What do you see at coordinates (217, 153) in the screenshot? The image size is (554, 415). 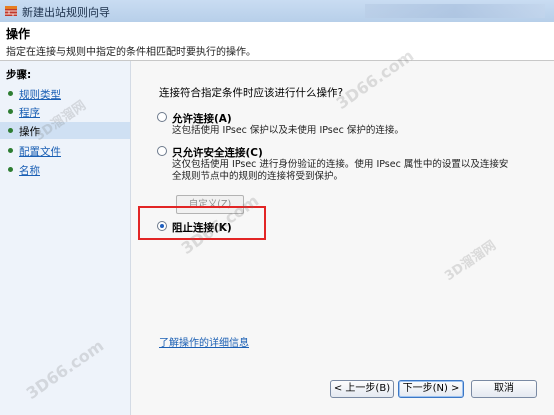 I see `option-title: 只允许安全连接(C)` at bounding box center [217, 153].